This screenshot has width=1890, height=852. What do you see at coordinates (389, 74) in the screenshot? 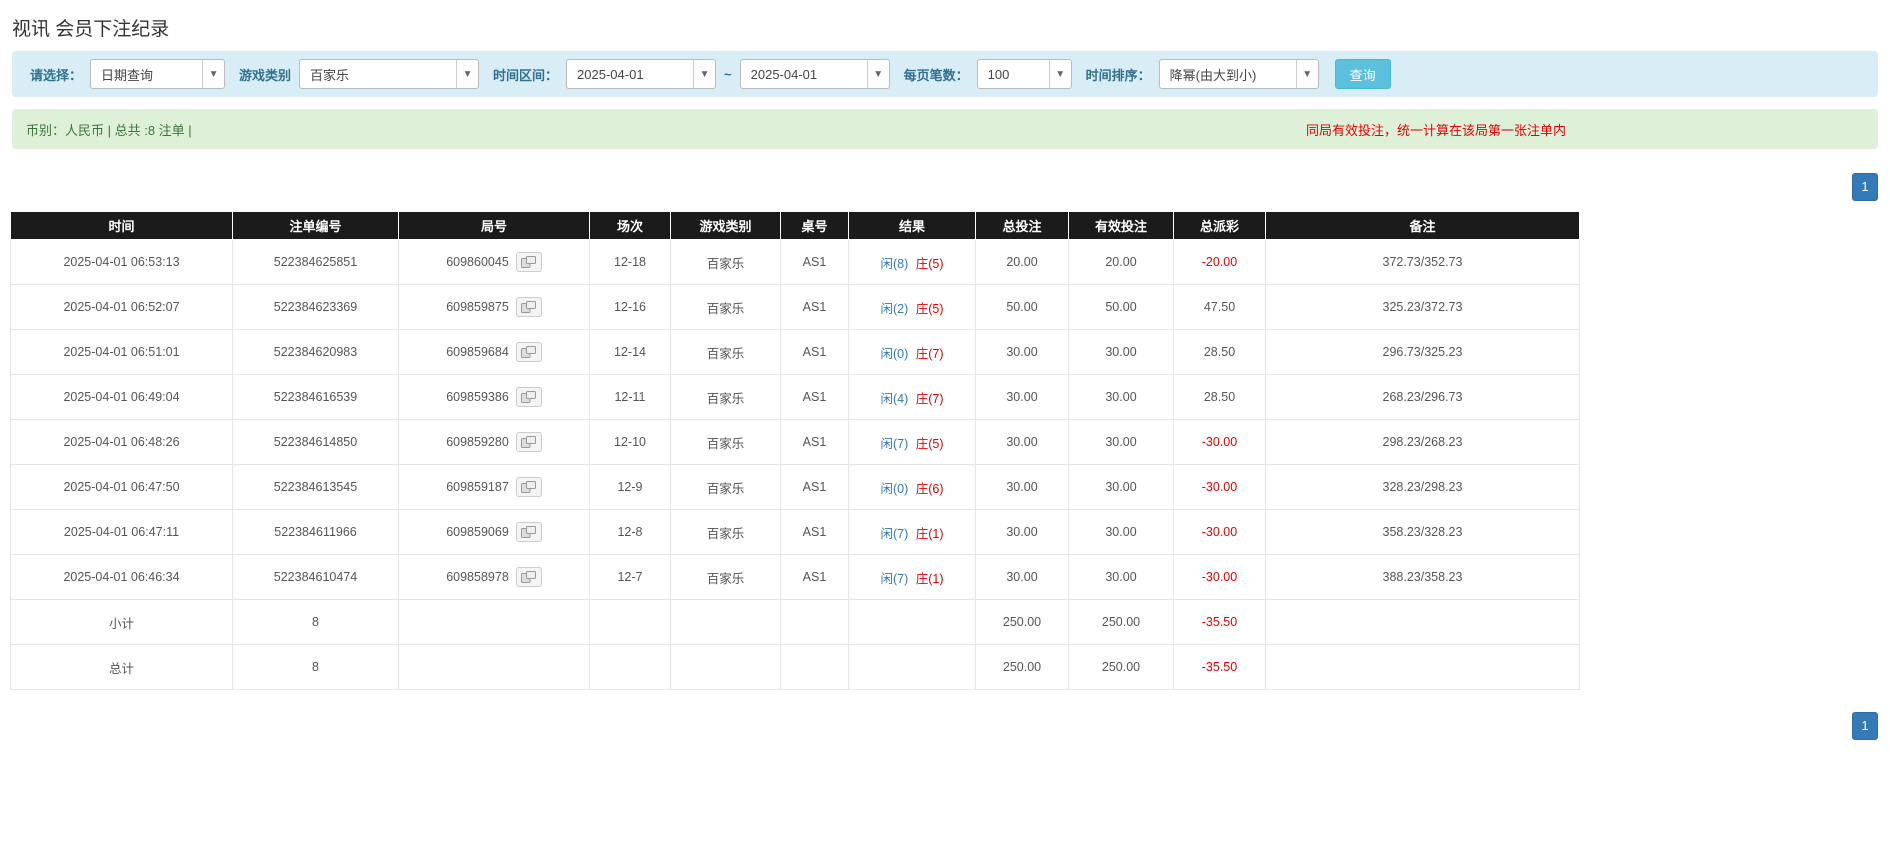
I see `game-type-select: 百家乐 ▼` at bounding box center [389, 74].